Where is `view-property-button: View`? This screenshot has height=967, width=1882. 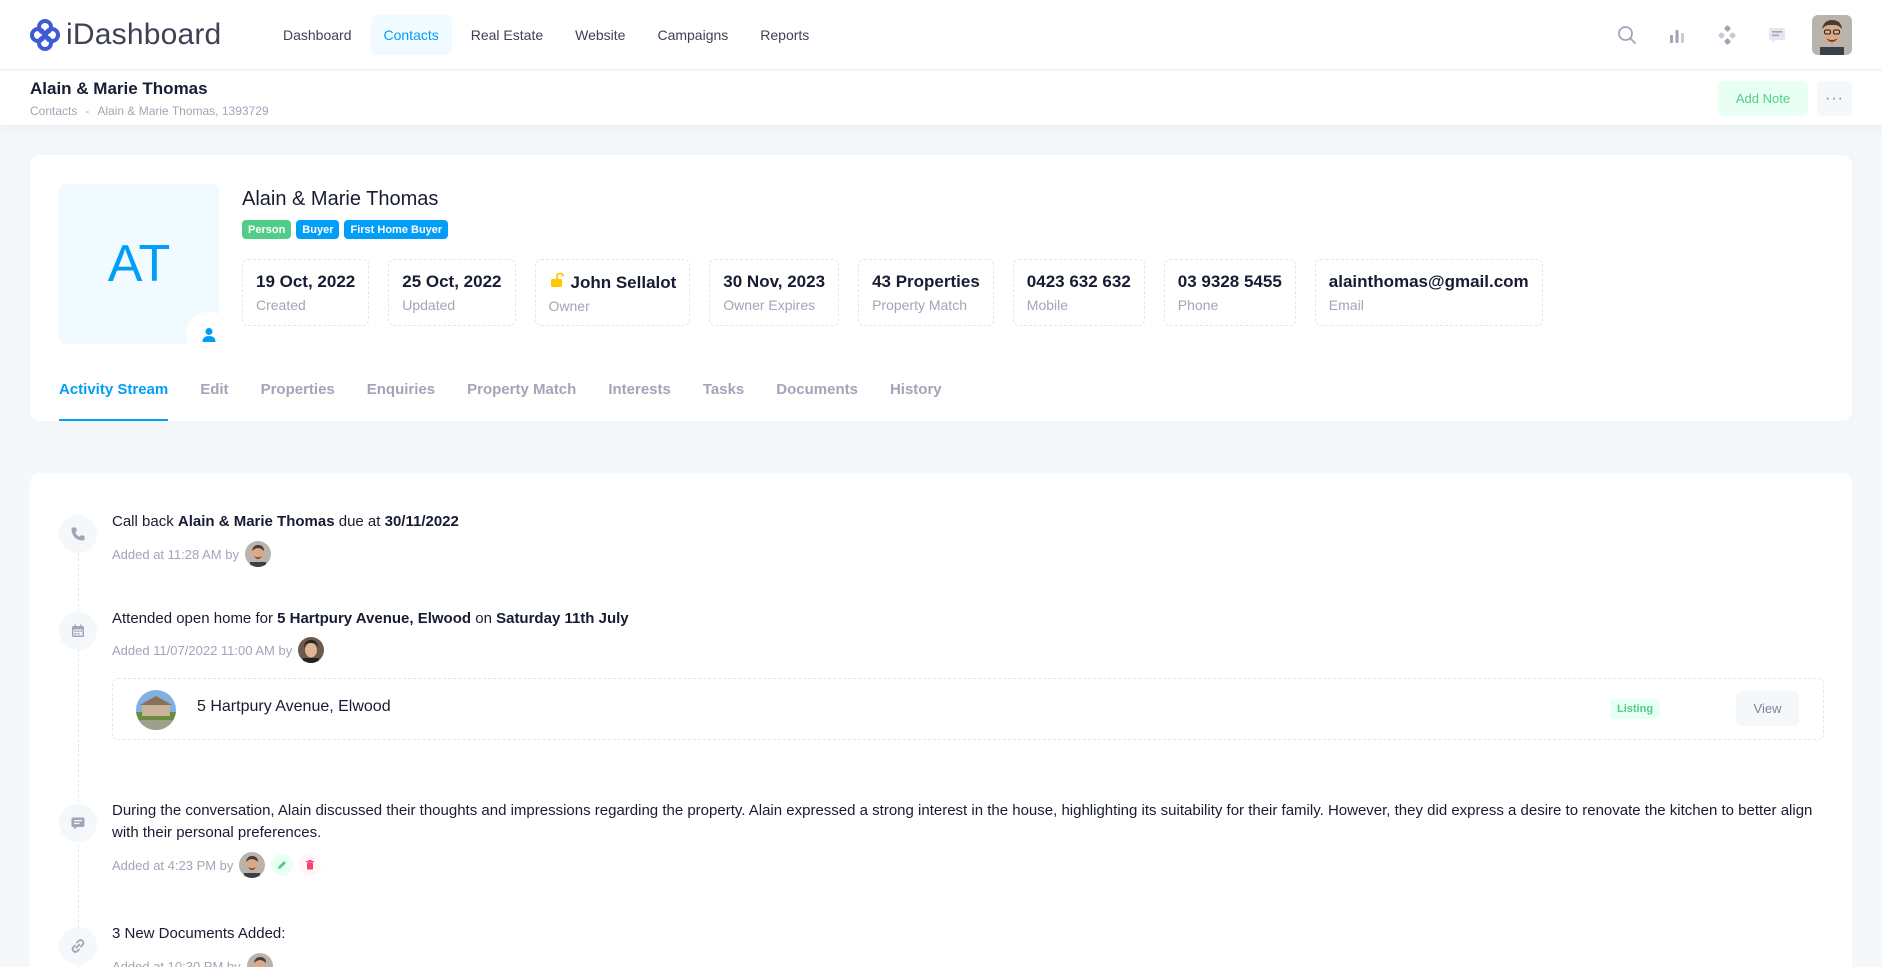 view-property-button: View is located at coordinates (1767, 708).